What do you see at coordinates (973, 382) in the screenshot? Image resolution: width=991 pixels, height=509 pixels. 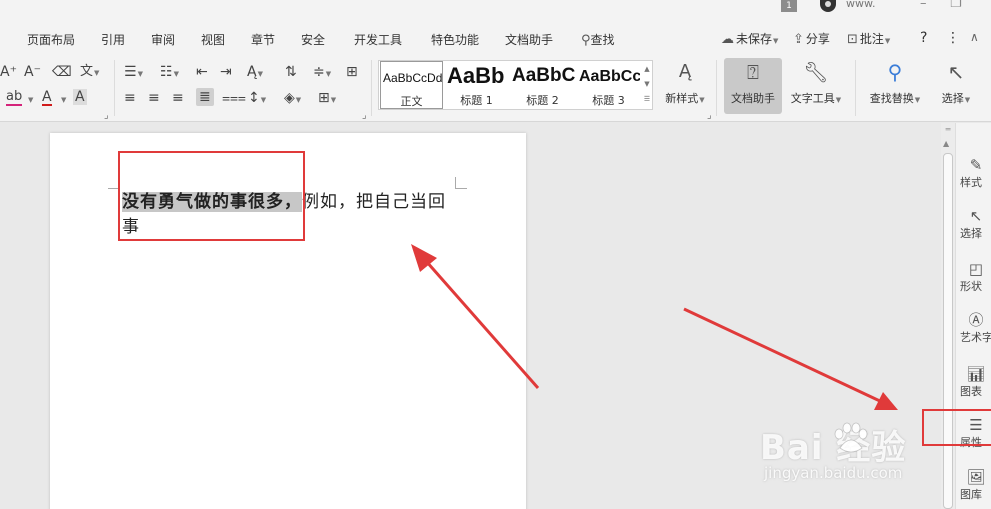 I see `sidebar-item-chart: 📊︎ 图表` at bounding box center [973, 382].